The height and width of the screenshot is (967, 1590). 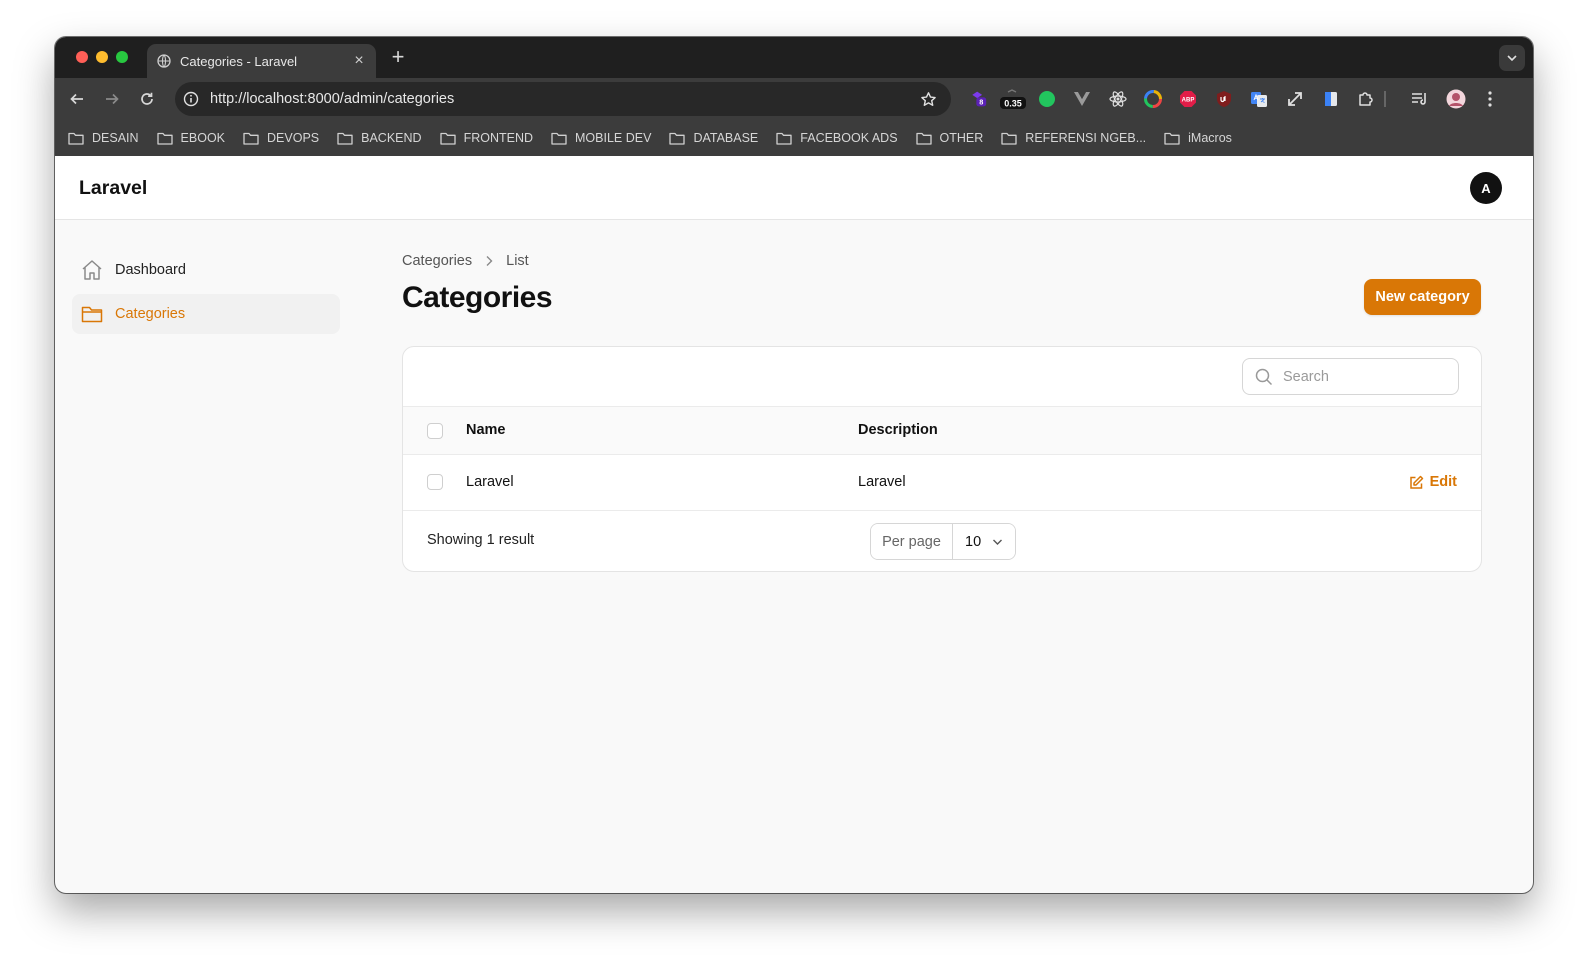 What do you see at coordinates (1188, 99) in the screenshot?
I see `adblock-plus-icon: ABP` at bounding box center [1188, 99].